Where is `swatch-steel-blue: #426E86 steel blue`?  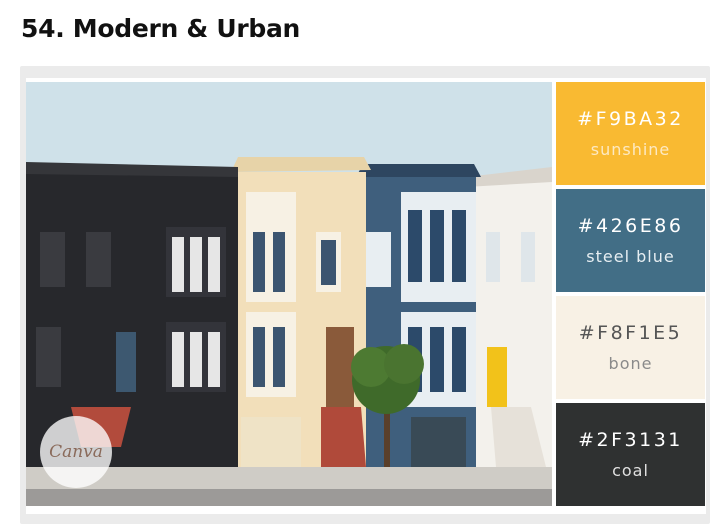
swatch-steel-blue: #426E86 steel blue is located at coordinates (630, 240).